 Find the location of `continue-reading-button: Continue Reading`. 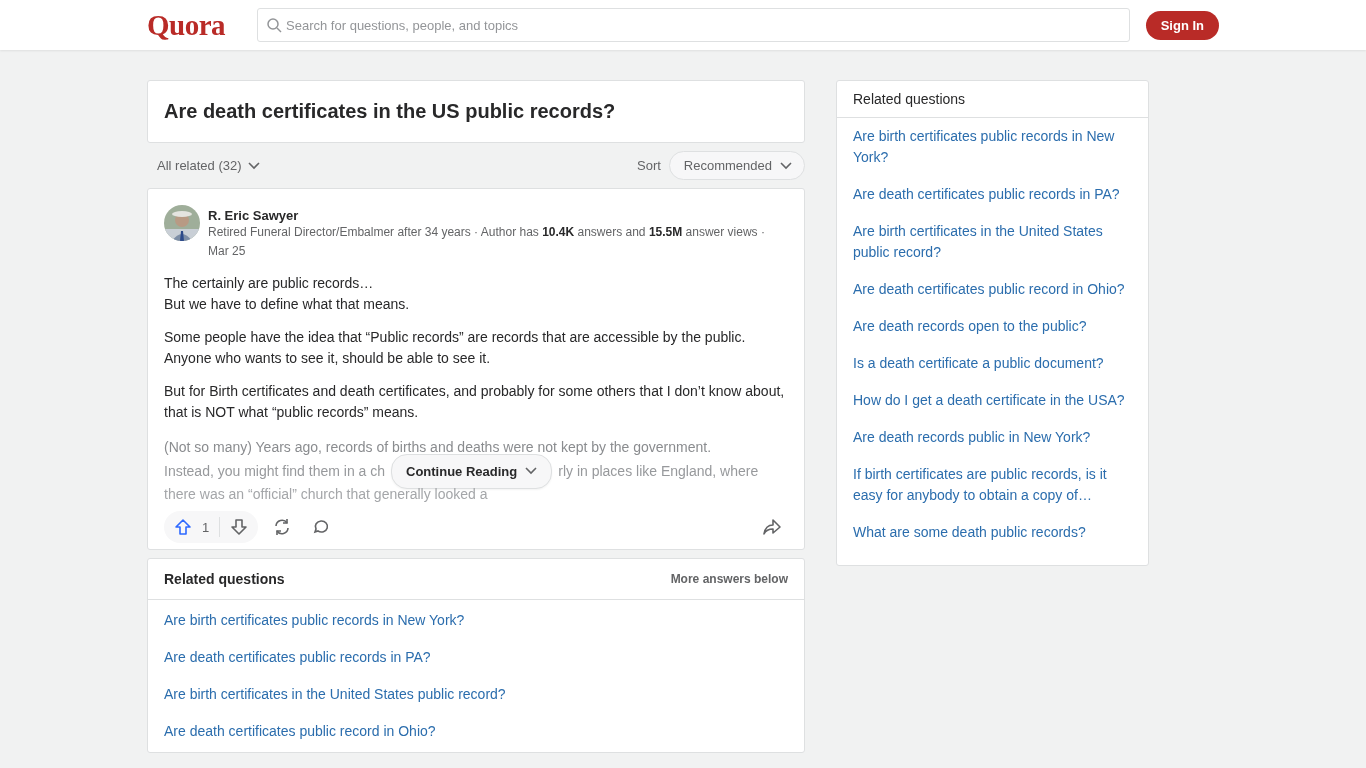

continue-reading-button: Continue Reading is located at coordinates (472, 471).